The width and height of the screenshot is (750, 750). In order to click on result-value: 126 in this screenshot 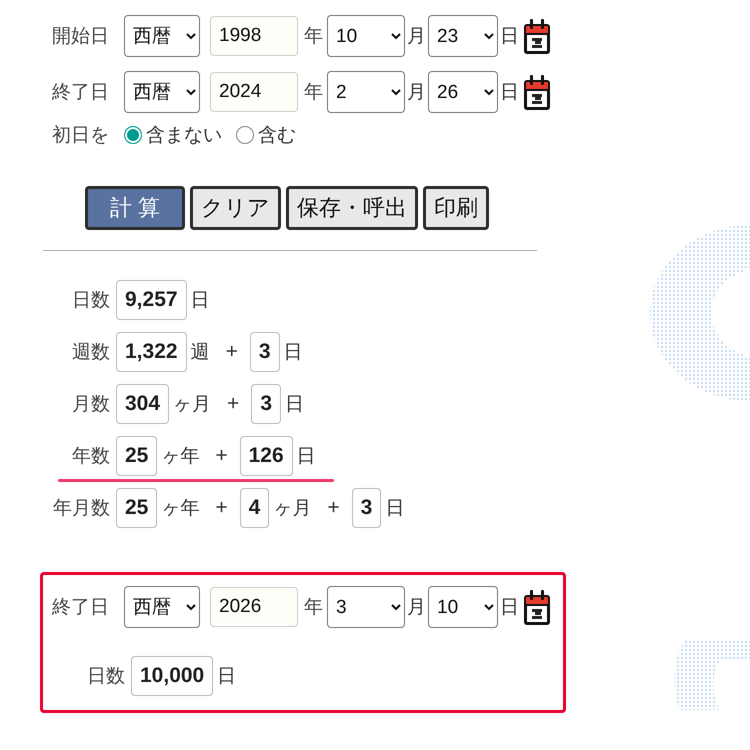, I will do `click(266, 456)`.